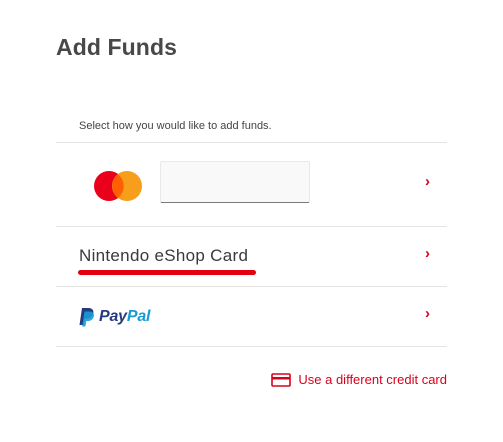 Image resolution: width=503 pixels, height=442 pixels. What do you see at coordinates (251, 346) in the screenshot?
I see `divider` at bounding box center [251, 346].